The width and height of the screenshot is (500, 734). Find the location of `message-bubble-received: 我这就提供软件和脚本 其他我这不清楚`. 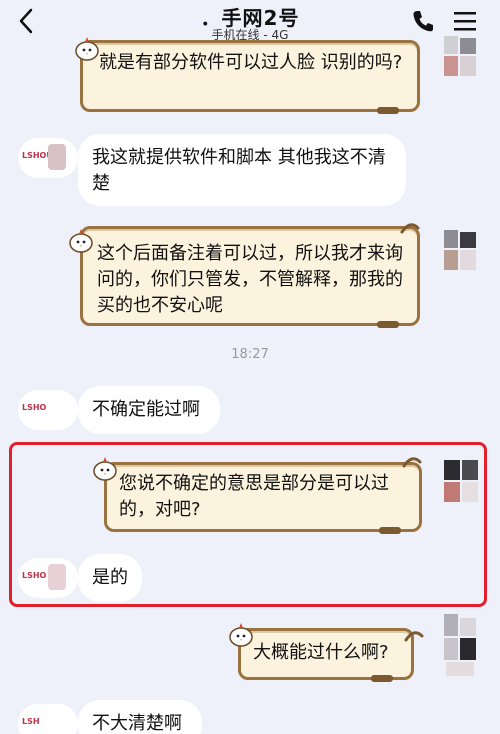

message-bubble-received: 我这就提供软件和脚本 其他我这不清楚 is located at coordinates (242, 170).